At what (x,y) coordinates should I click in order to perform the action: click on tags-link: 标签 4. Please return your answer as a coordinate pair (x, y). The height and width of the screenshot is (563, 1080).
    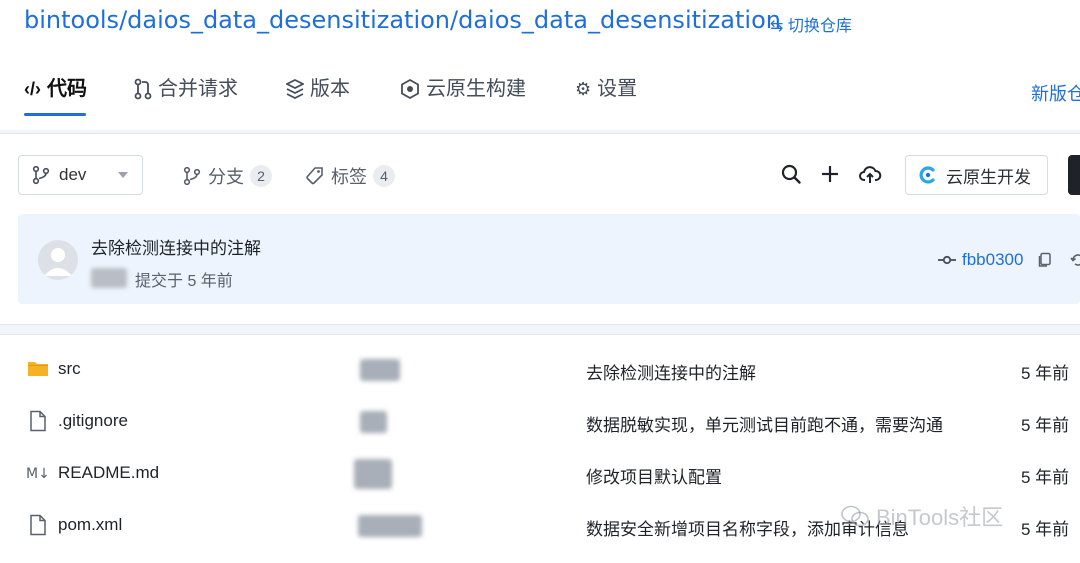
    Looking at the image, I should click on (350, 176).